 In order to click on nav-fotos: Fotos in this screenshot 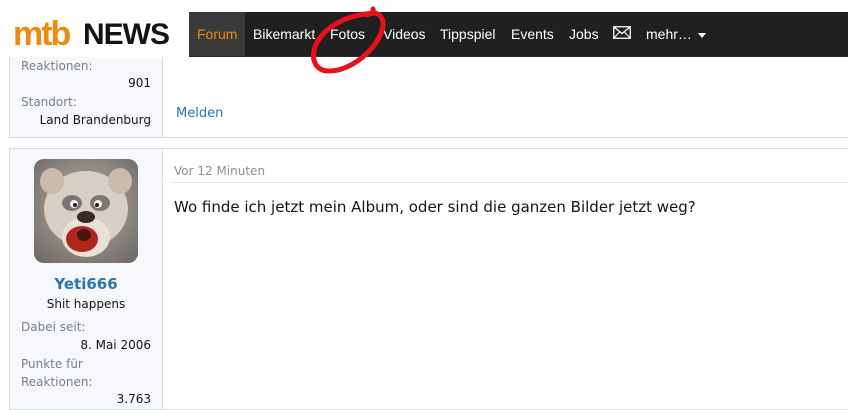, I will do `click(347, 34)`.